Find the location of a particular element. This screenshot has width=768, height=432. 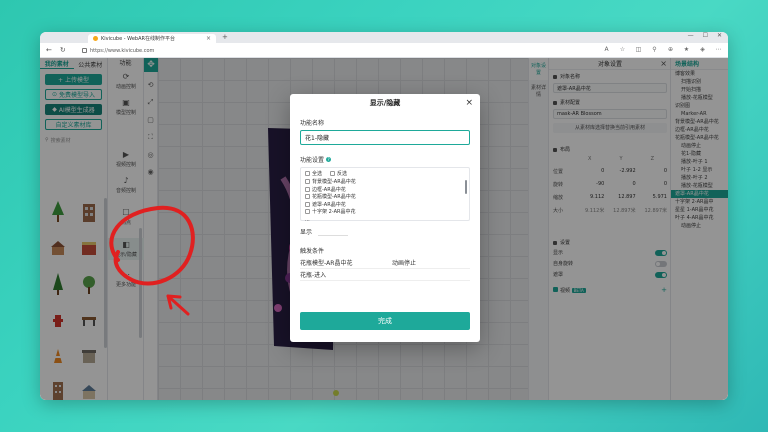

function-name-input: 花1-隐藏 is located at coordinates (385, 137).